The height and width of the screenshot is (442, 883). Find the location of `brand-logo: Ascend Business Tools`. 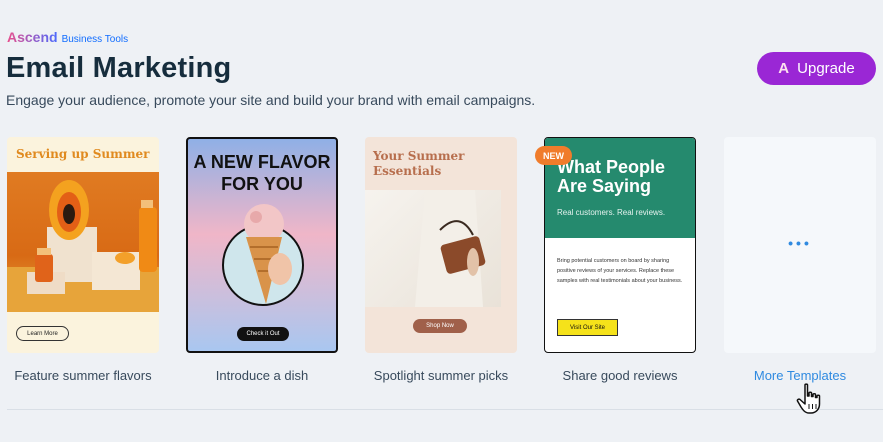

brand-logo: Ascend Business Tools is located at coordinates (67, 37).